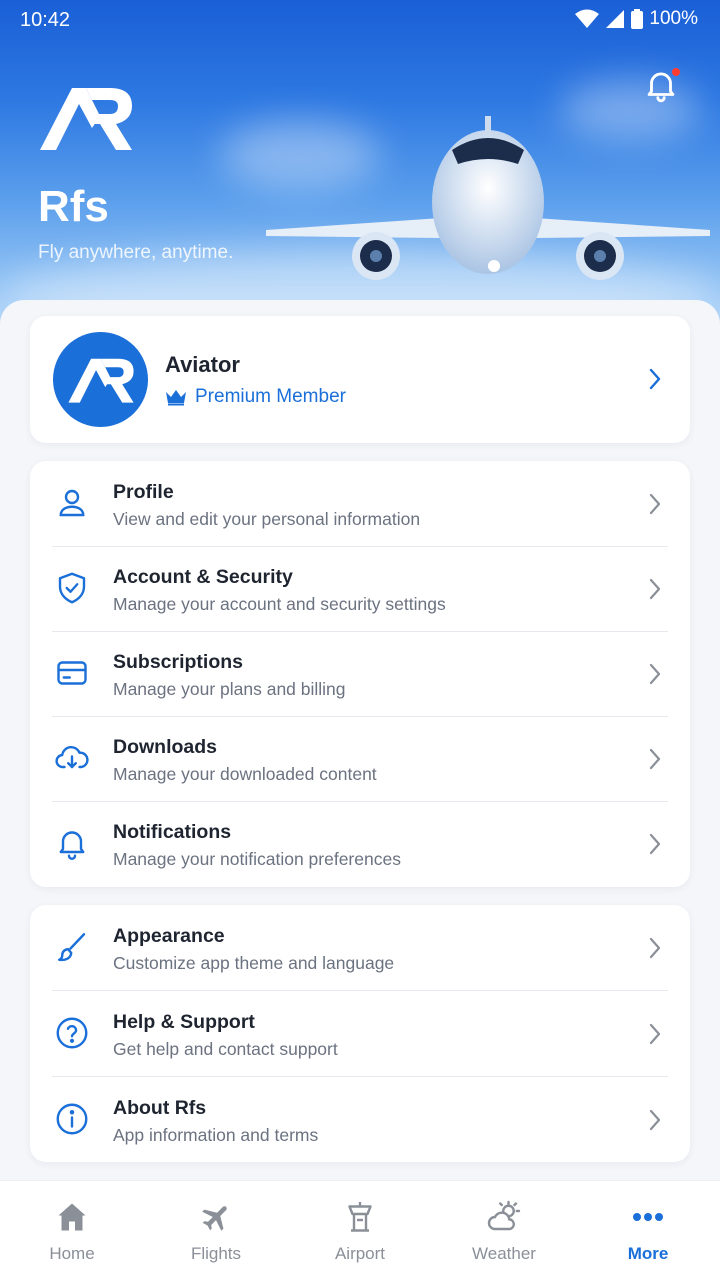 This screenshot has width=720, height=1280. Describe the element at coordinates (172, 832) in the screenshot. I see `menu-item-title: Notifications` at that location.